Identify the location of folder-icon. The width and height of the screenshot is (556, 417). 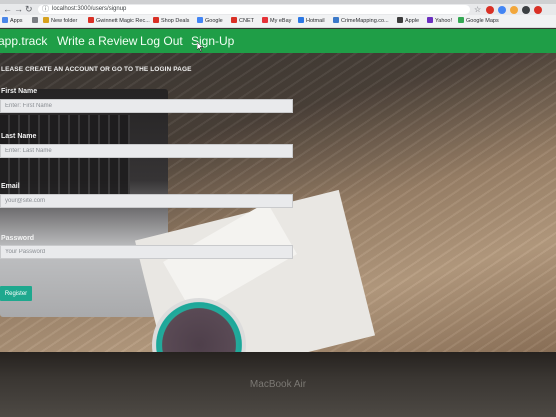
(46, 20).